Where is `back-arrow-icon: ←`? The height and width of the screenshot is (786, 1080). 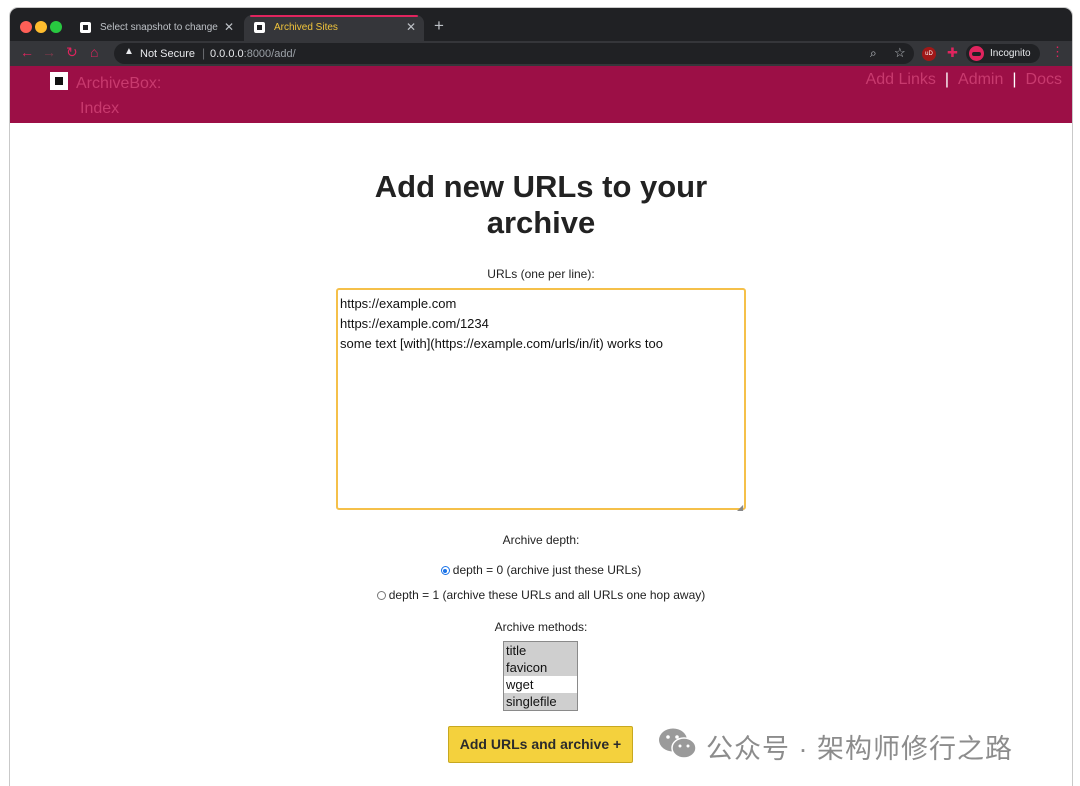
back-arrow-icon: ← is located at coordinates (27, 52).